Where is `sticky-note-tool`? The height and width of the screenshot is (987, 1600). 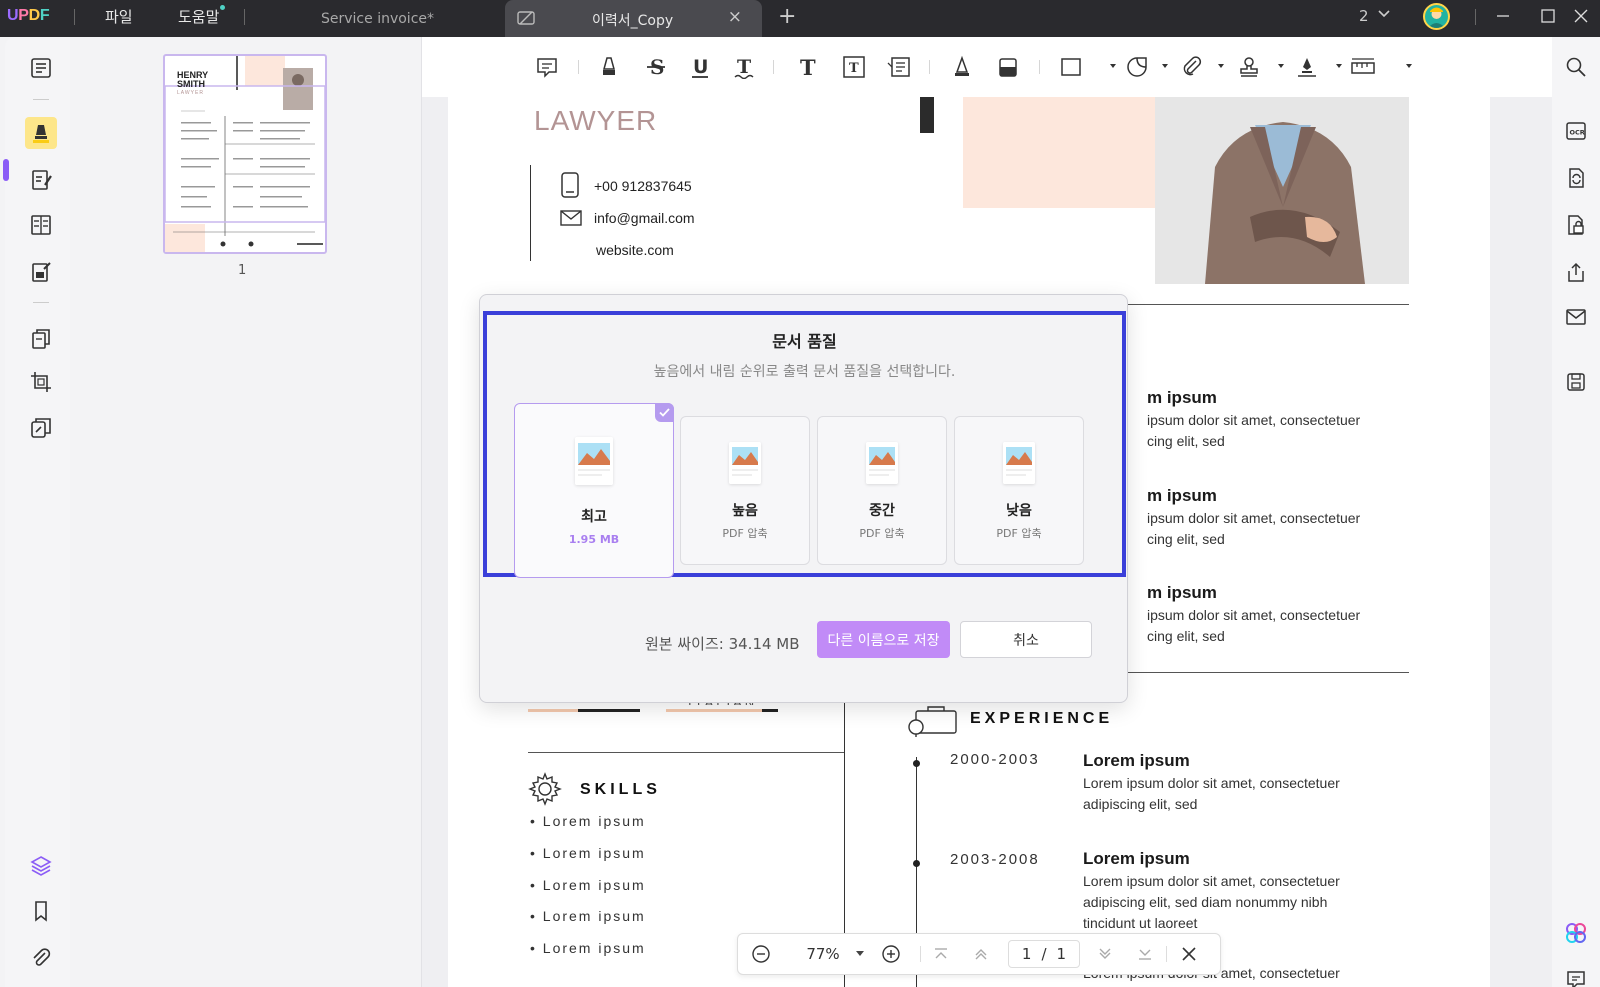 sticky-note-tool is located at coordinates (547, 67).